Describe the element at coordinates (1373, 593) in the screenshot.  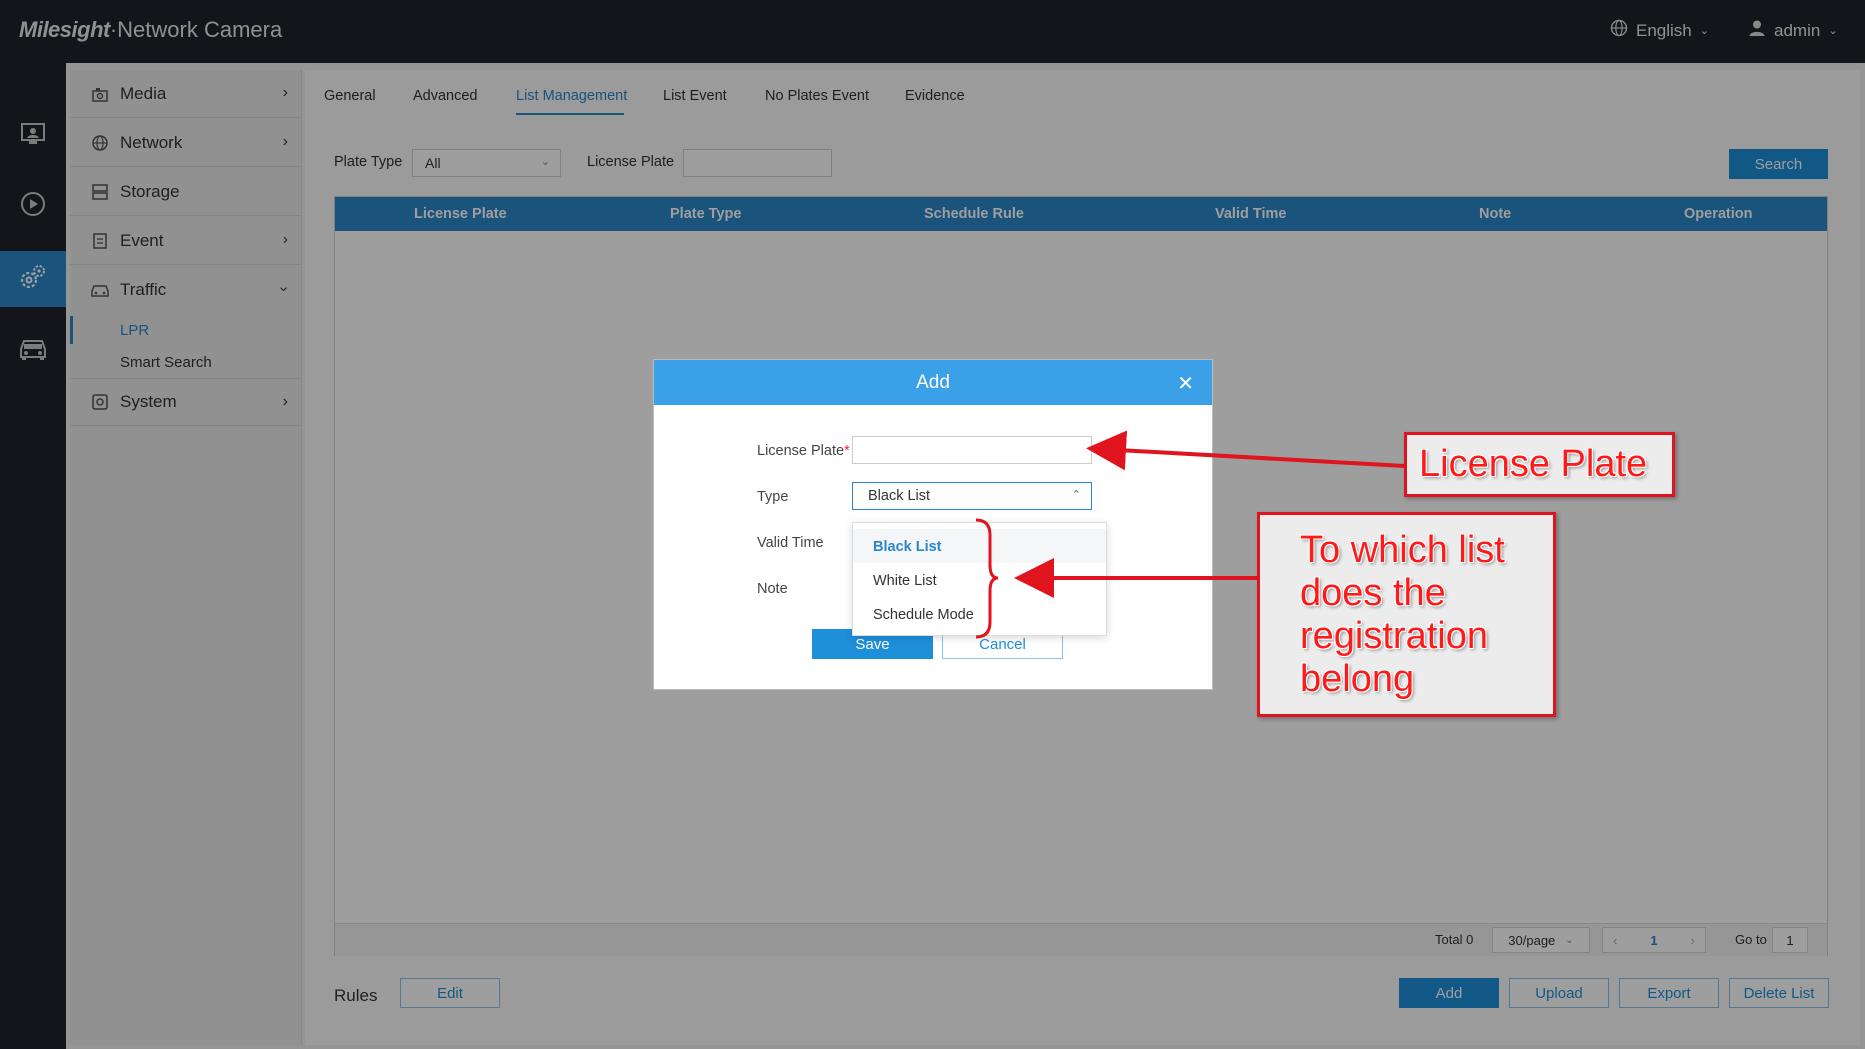
I see `list-type-callout-line-2: does the` at that location.